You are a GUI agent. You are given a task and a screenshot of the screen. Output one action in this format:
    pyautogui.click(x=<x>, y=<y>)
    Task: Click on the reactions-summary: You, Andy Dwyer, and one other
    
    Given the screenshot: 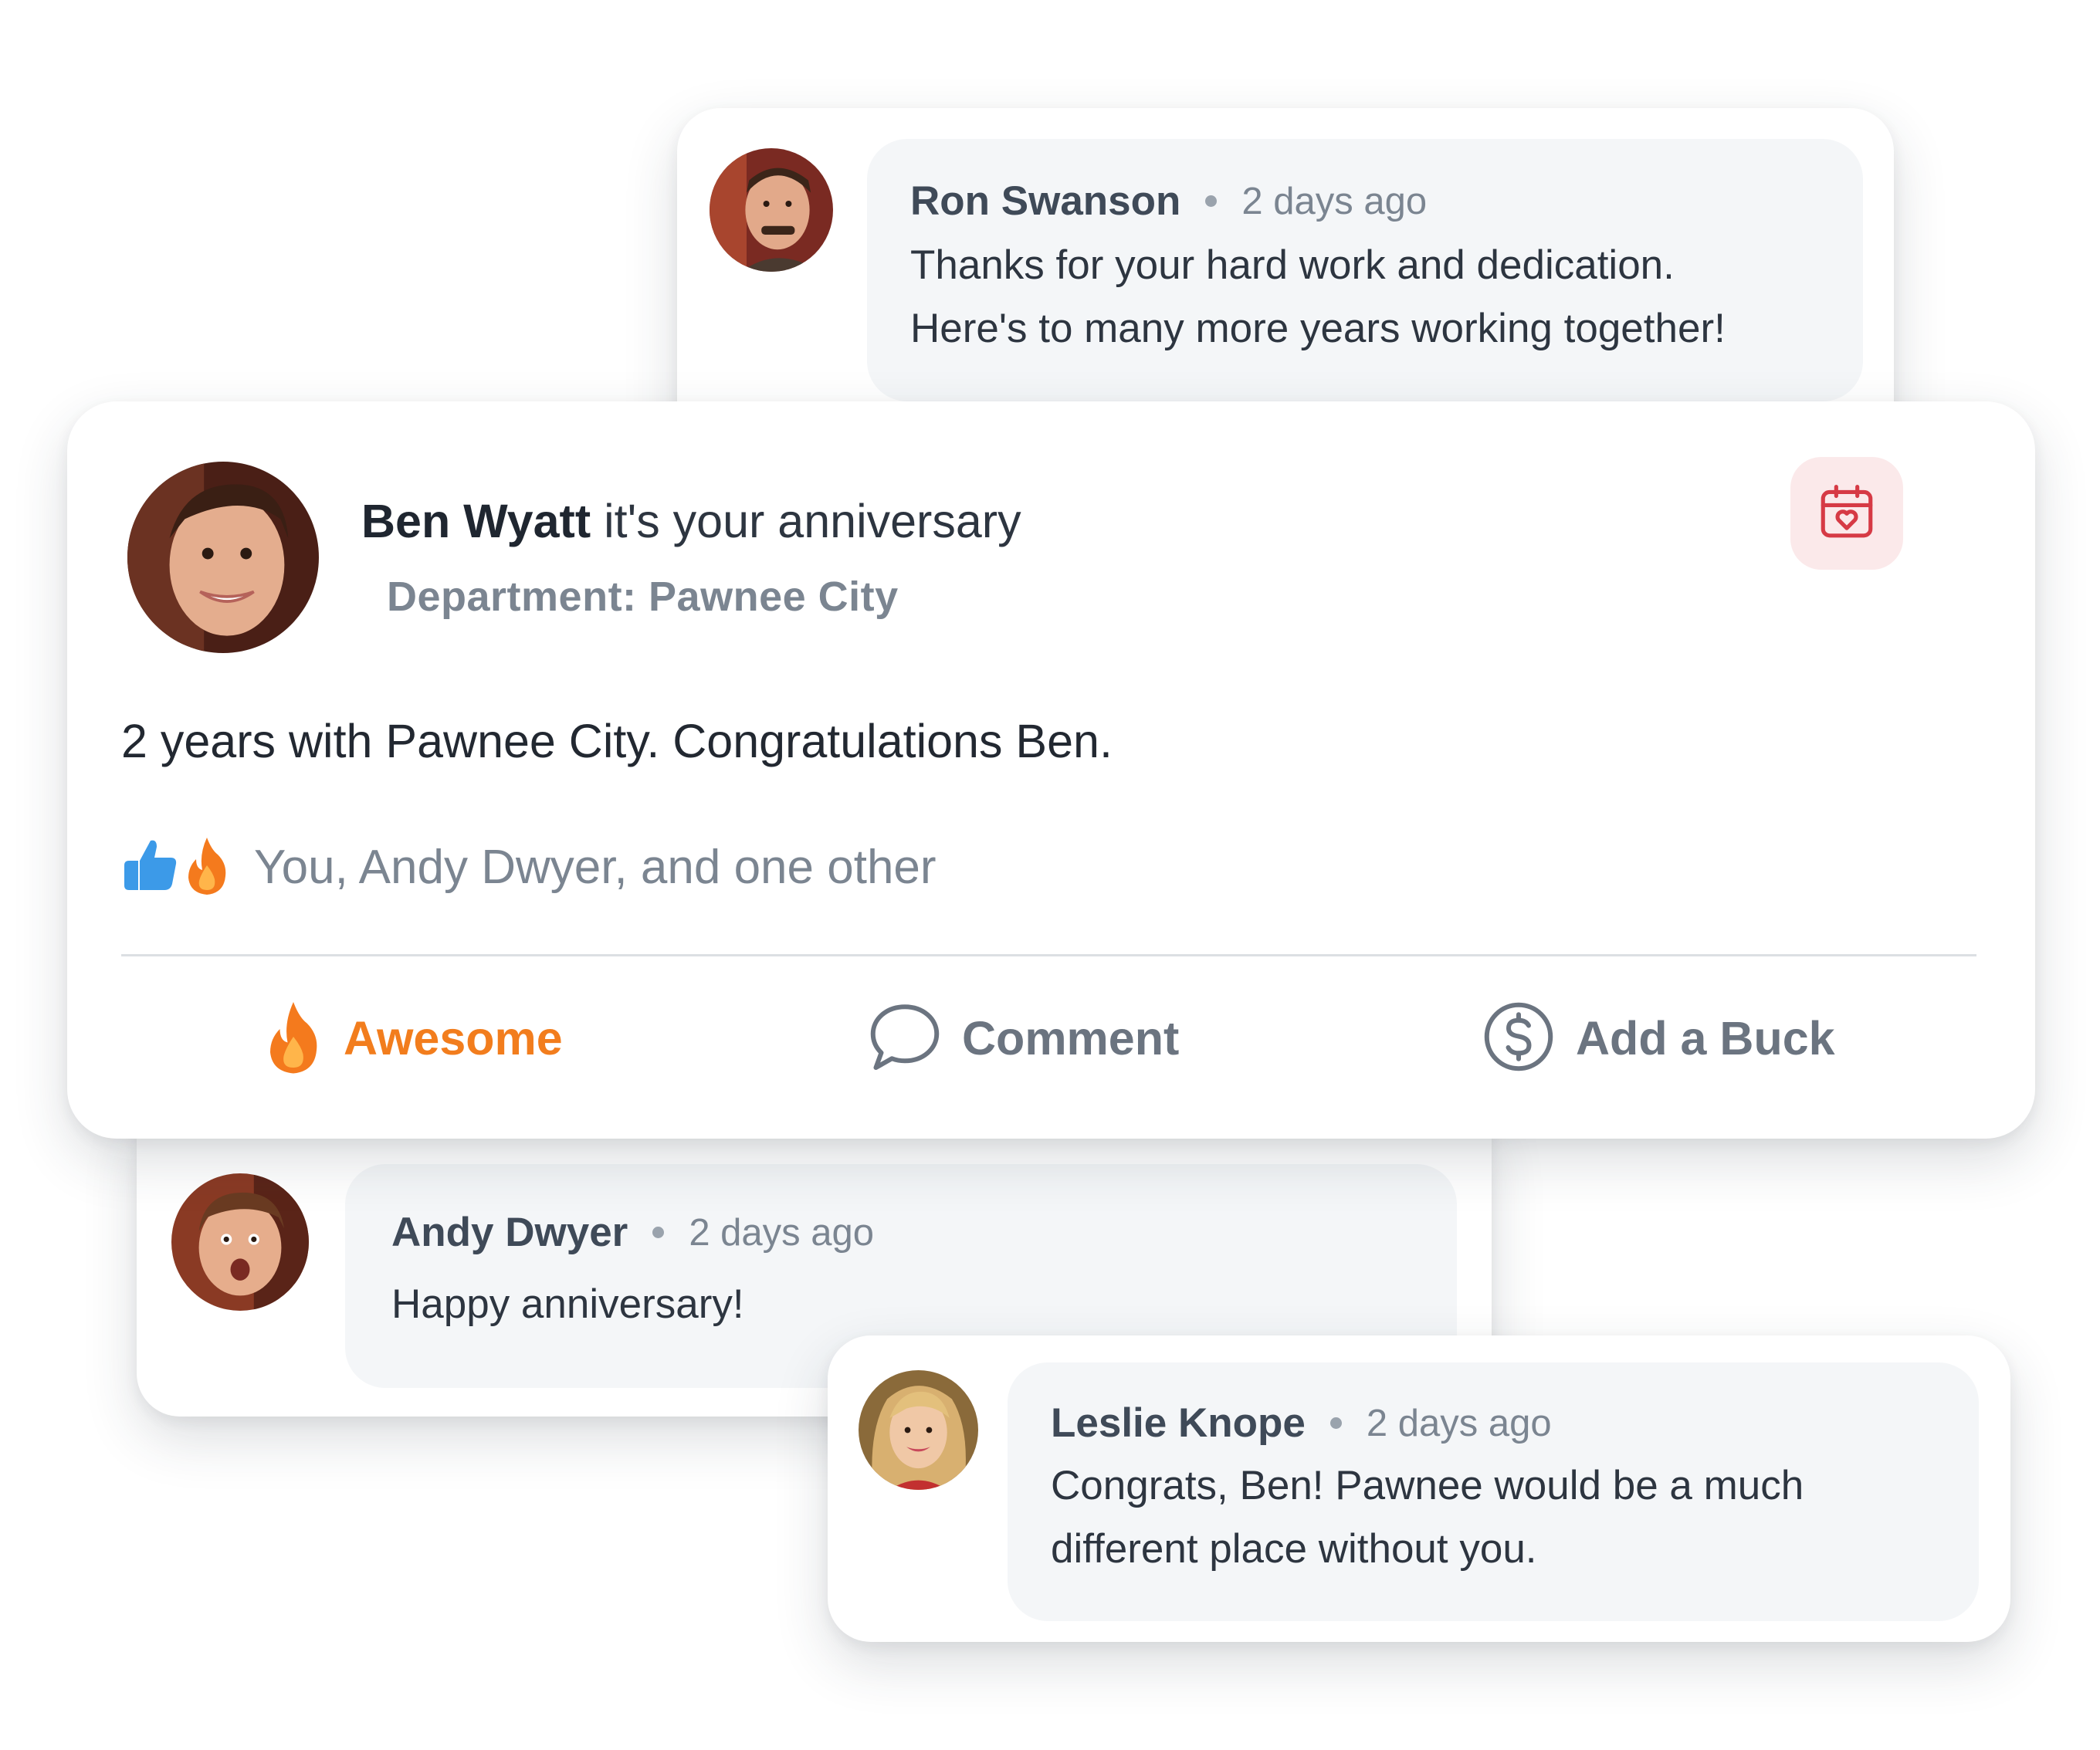 What is the action you would take?
    pyautogui.click(x=529, y=867)
    